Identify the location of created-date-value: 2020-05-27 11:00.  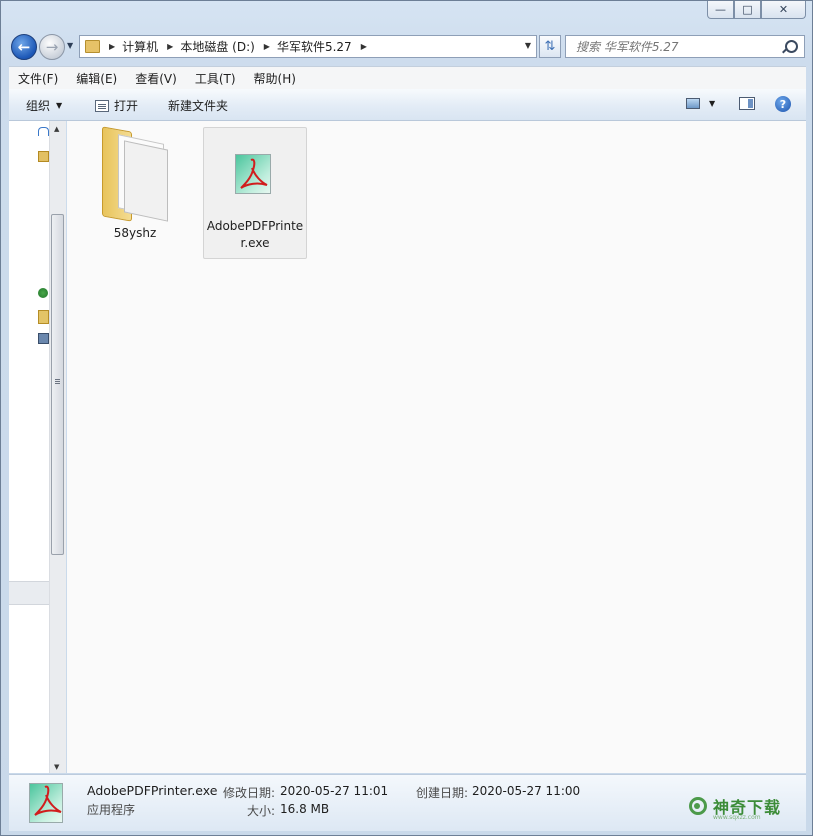
(526, 791).